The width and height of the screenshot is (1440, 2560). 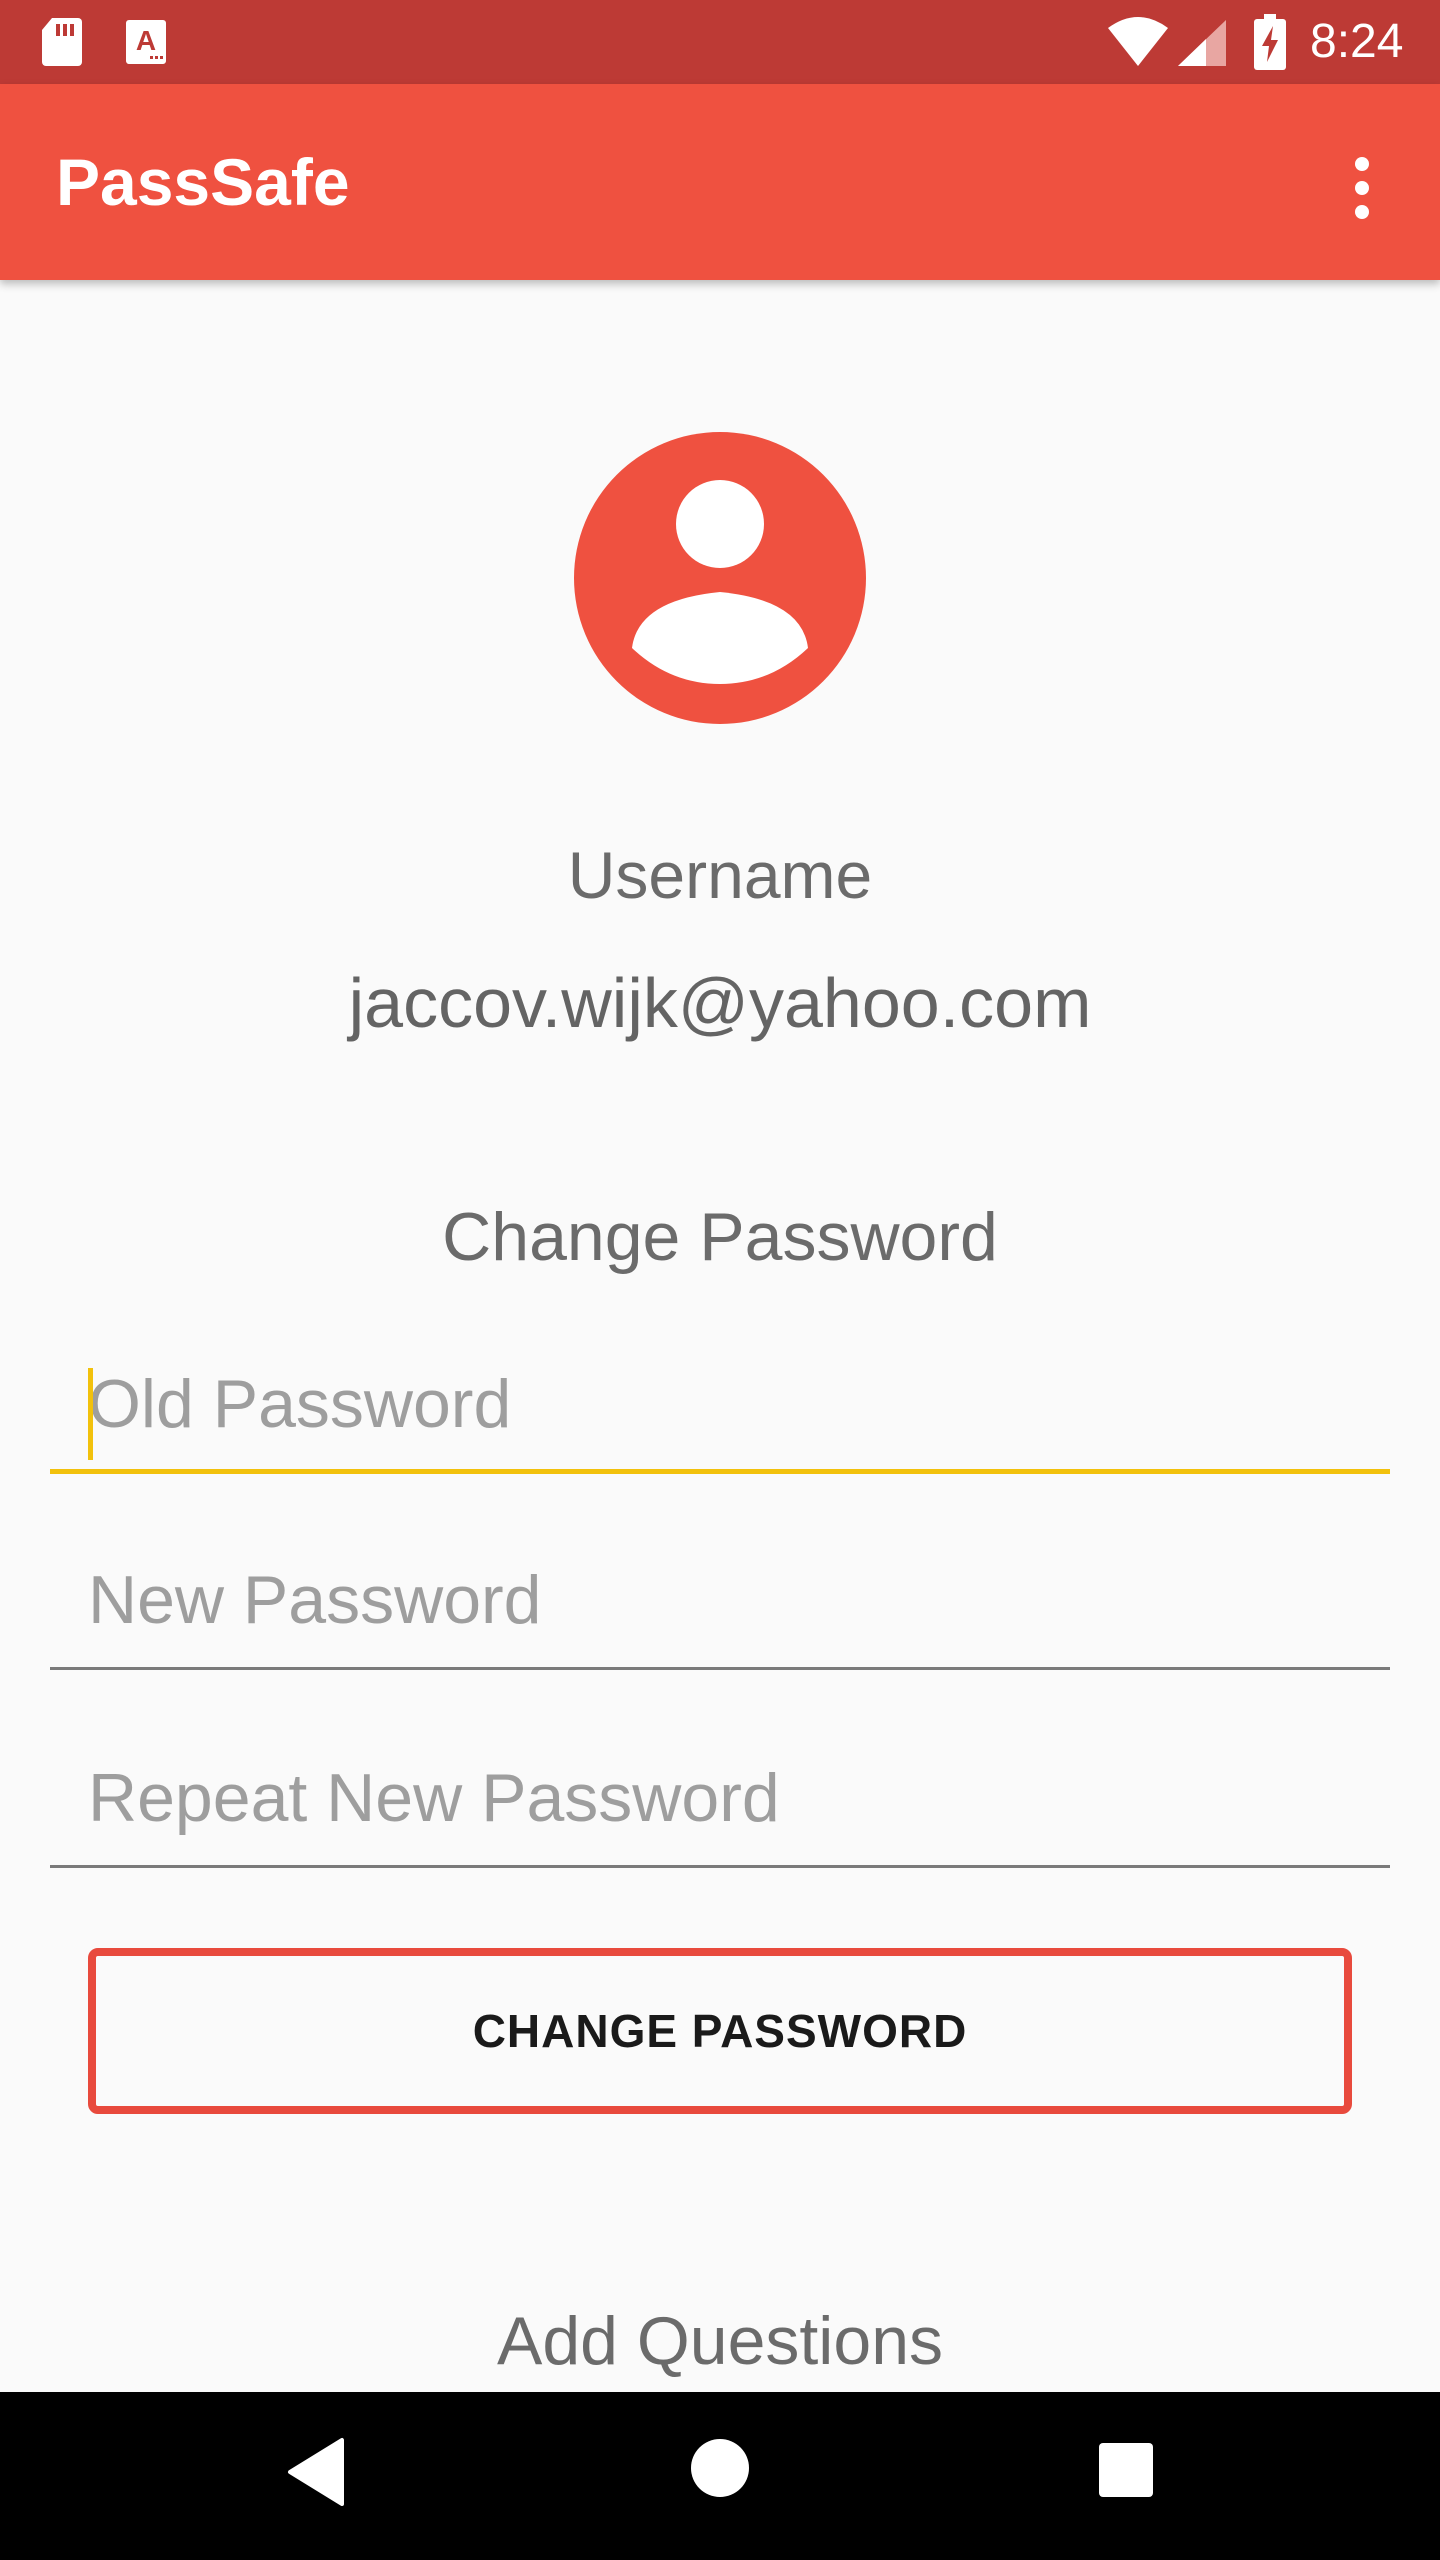 I want to click on signal-icon, so click(x=1202, y=43).